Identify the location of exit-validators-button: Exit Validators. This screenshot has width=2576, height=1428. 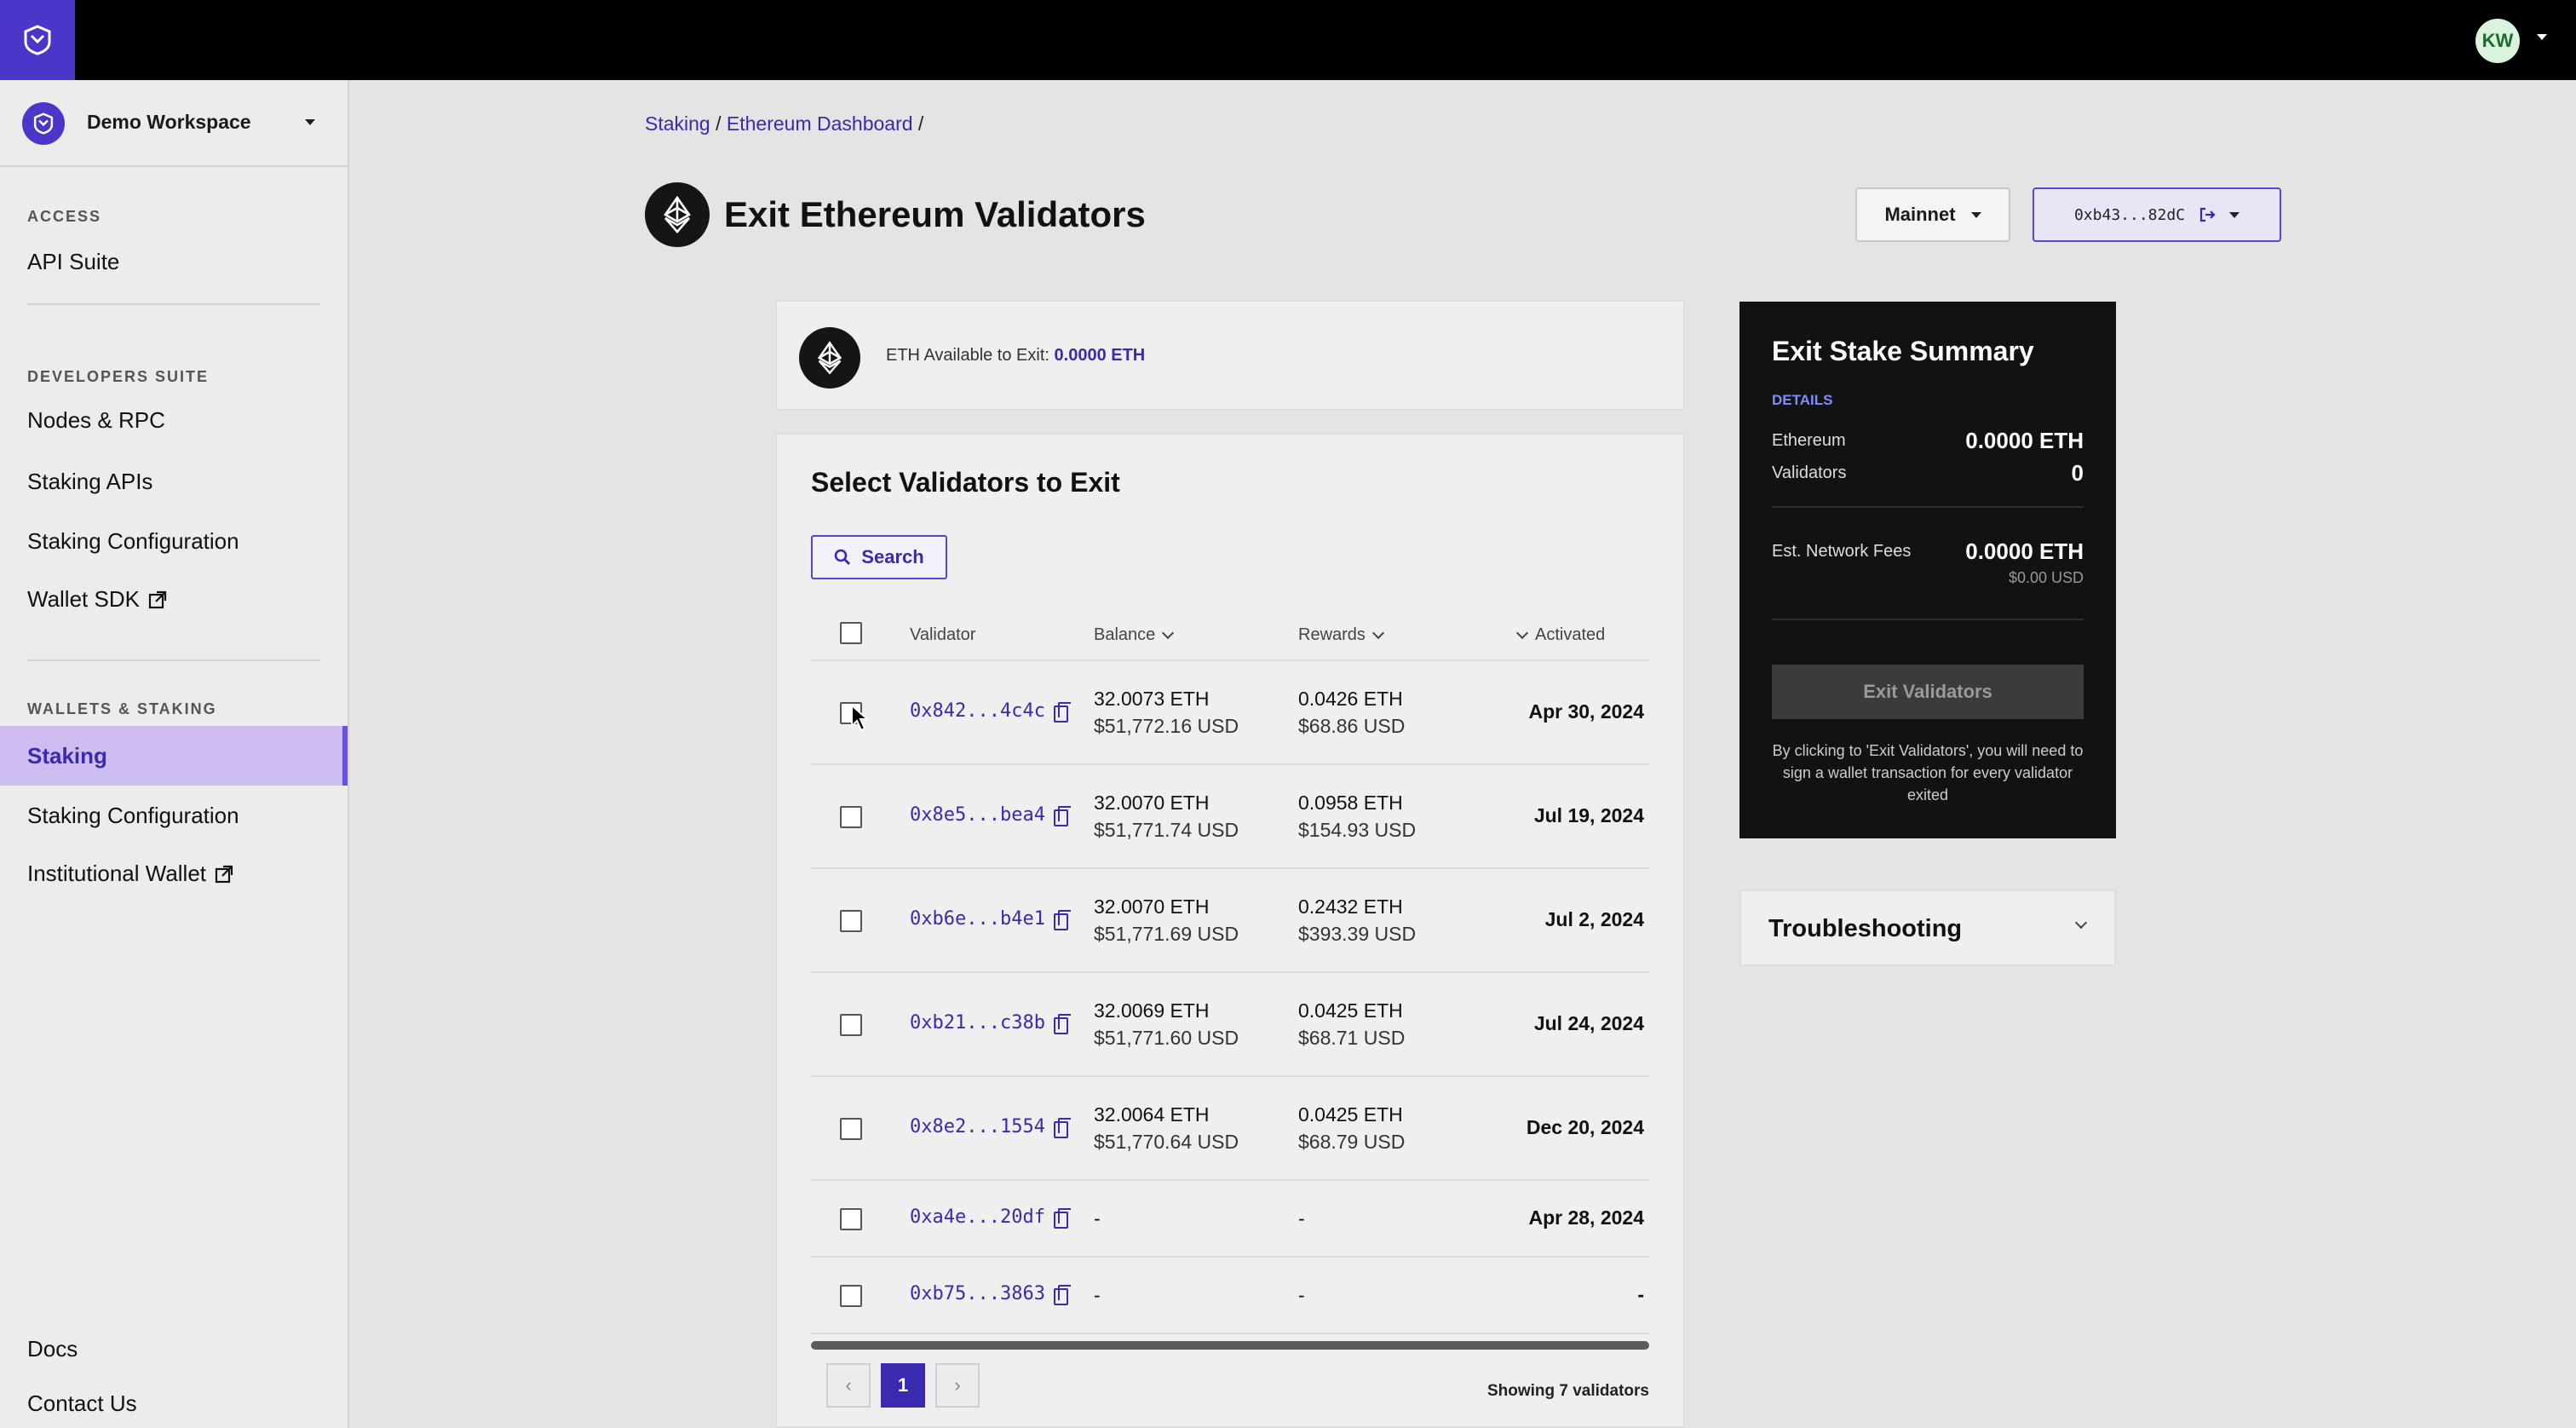
(1928, 692).